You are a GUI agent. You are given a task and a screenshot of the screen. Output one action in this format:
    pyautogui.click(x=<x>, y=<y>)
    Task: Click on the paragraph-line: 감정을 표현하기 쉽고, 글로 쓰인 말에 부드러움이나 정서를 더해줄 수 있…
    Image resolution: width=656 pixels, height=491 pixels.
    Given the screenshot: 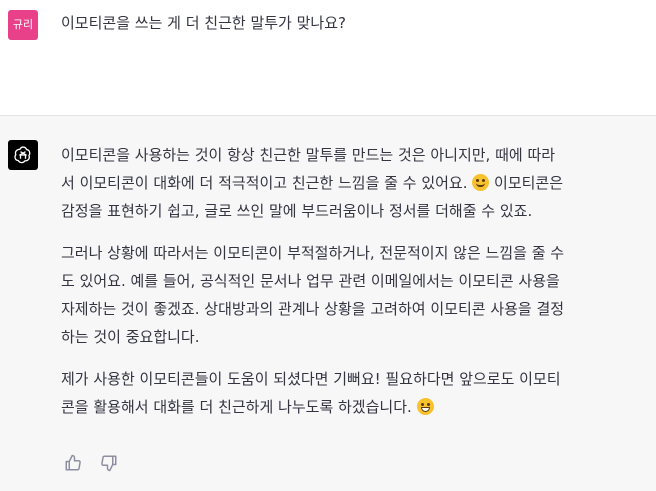 What is the action you would take?
    pyautogui.click(x=297, y=211)
    